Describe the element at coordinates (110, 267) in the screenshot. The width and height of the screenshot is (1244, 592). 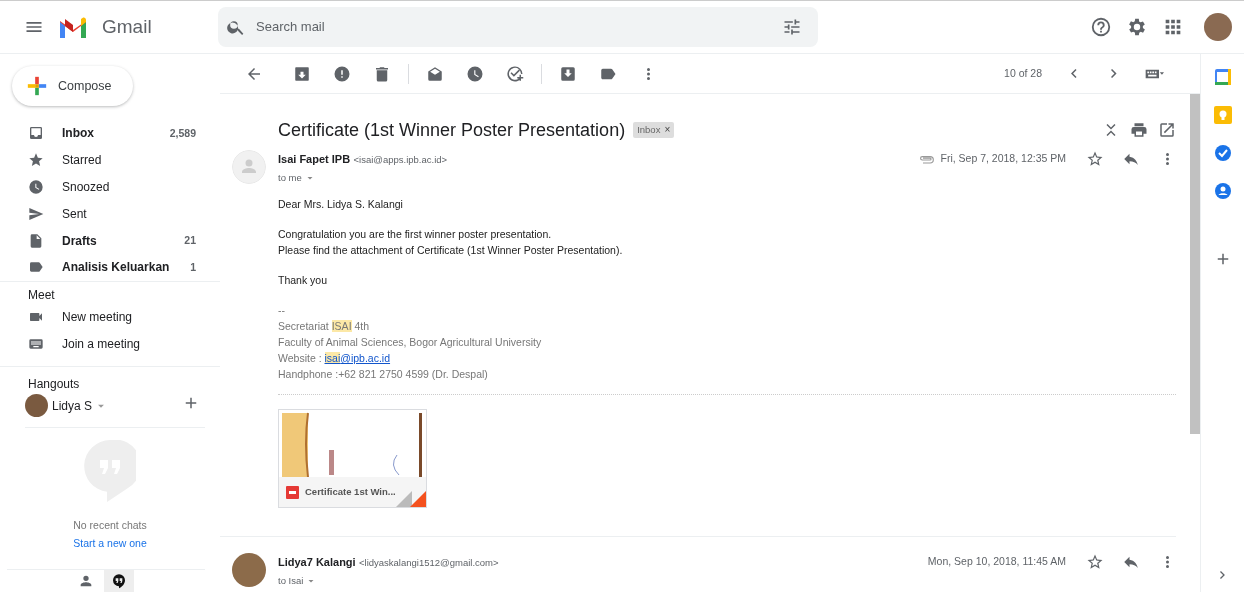
I see `folder-item: Analisis Keluarkan 1` at that location.